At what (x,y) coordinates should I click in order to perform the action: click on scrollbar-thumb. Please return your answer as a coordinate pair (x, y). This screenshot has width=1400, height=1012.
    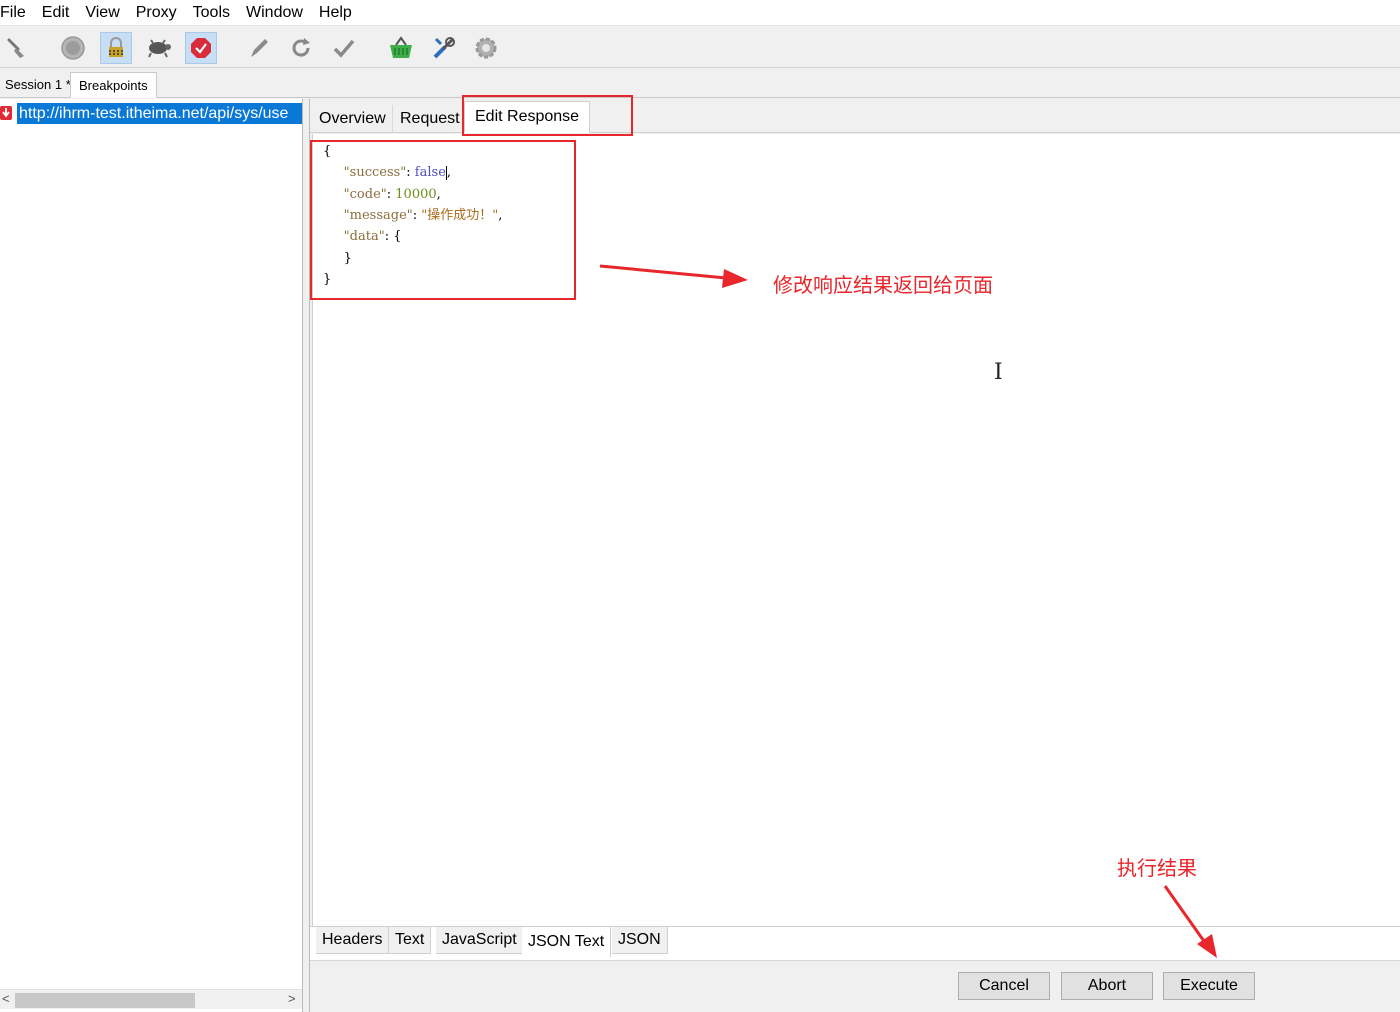
    Looking at the image, I should click on (105, 1000).